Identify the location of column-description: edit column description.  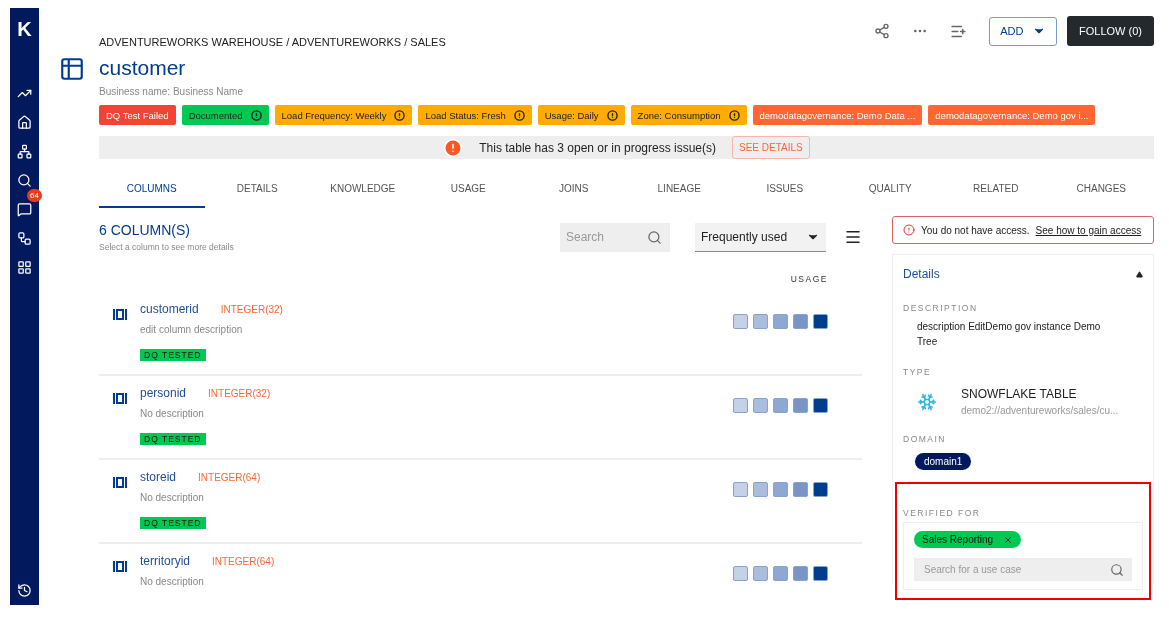
(192, 329).